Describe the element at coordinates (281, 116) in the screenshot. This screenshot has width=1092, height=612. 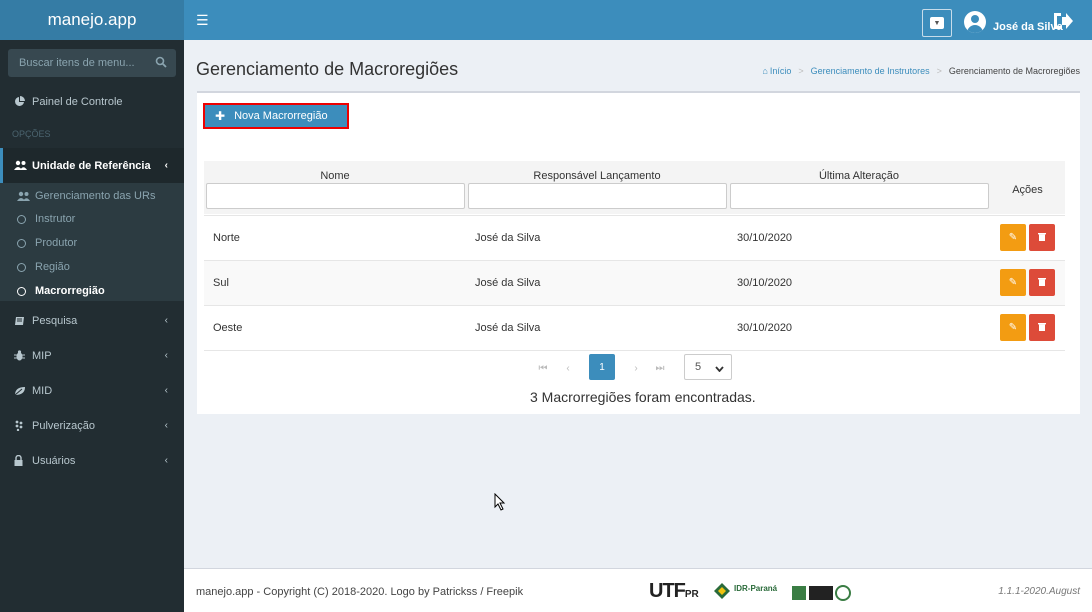
I see `new-macroregion-label: Nova Macrorregião` at that location.